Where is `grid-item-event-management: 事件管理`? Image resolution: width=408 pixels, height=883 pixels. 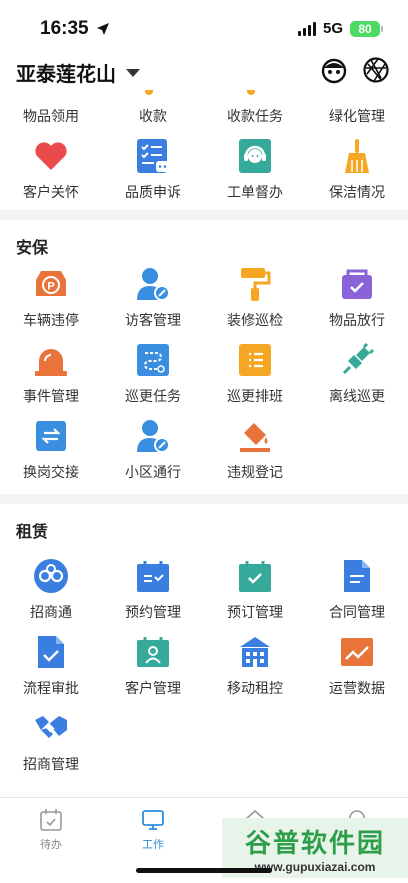 grid-item-event-management: 事件管理 is located at coordinates (51, 380).